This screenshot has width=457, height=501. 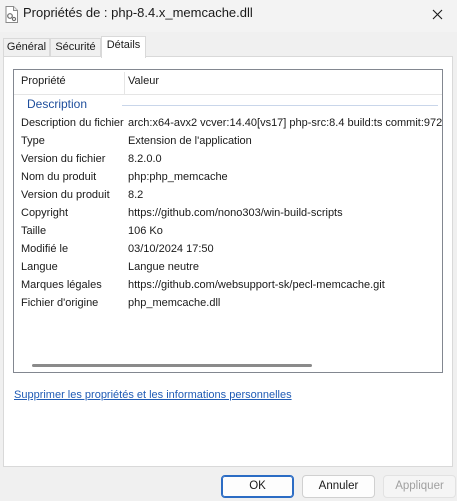 What do you see at coordinates (65, 195) in the screenshot?
I see `property-name: Version du produit` at bounding box center [65, 195].